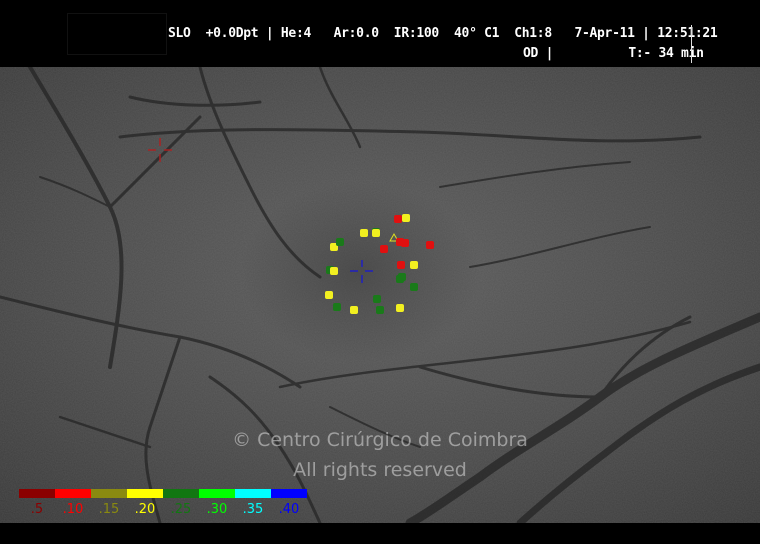 This screenshot has width=760, height=544. What do you see at coordinates (253, 509) in the screenshot?
I see `legend-label: .35` at bounding box center [253, 509].